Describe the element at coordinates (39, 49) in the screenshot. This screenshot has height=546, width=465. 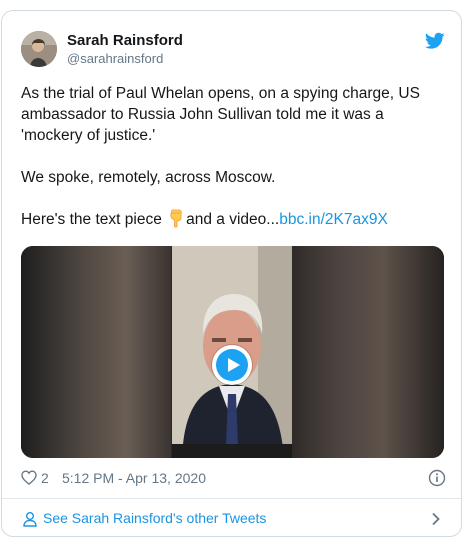
I see `avatar` at that location.